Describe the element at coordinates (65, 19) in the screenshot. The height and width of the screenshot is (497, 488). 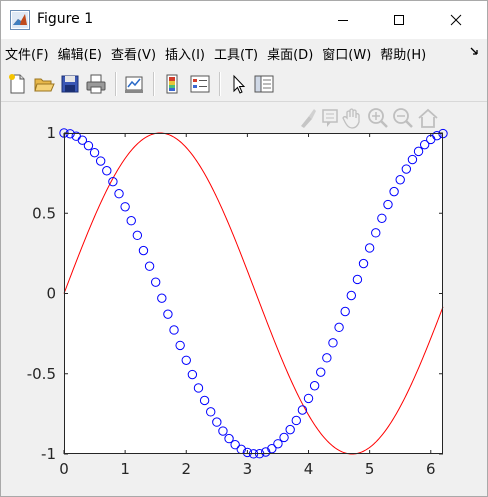
I see `window-title: Figure 1` at that location.